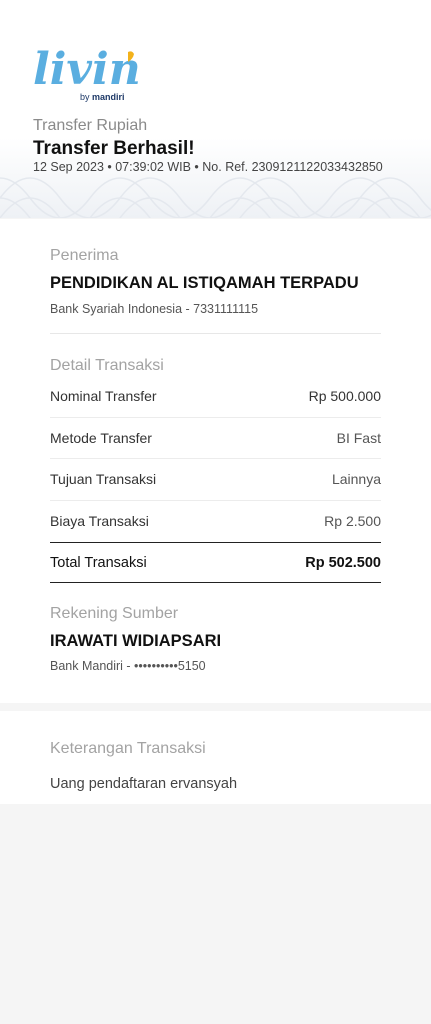 This screenshot has height=1024, width=431. I want to click on source-label: Rekening Sumber, so click(114, 613).